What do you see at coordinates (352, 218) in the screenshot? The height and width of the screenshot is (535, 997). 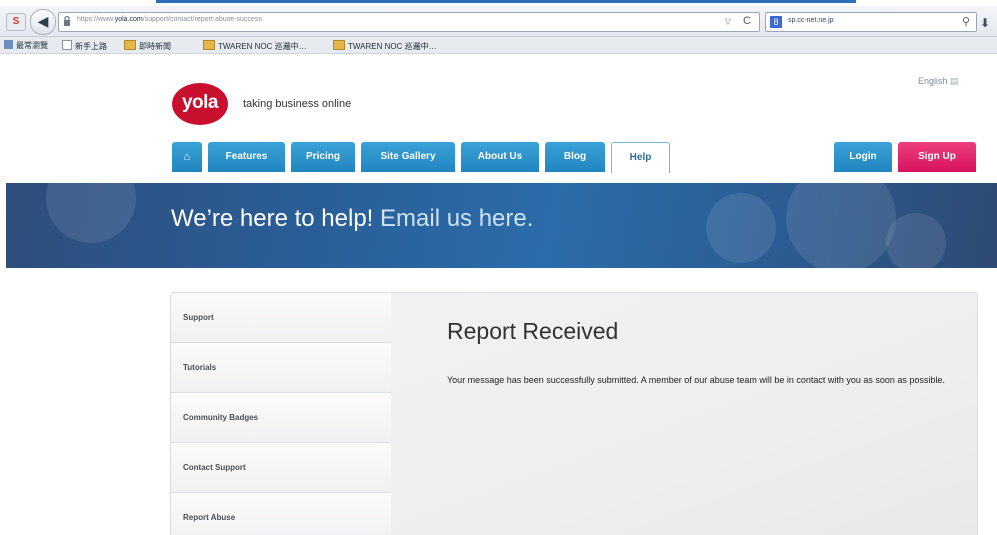 I see `hero-headline: We’re here to help! Email us here.` at bounding box center [352, 218].